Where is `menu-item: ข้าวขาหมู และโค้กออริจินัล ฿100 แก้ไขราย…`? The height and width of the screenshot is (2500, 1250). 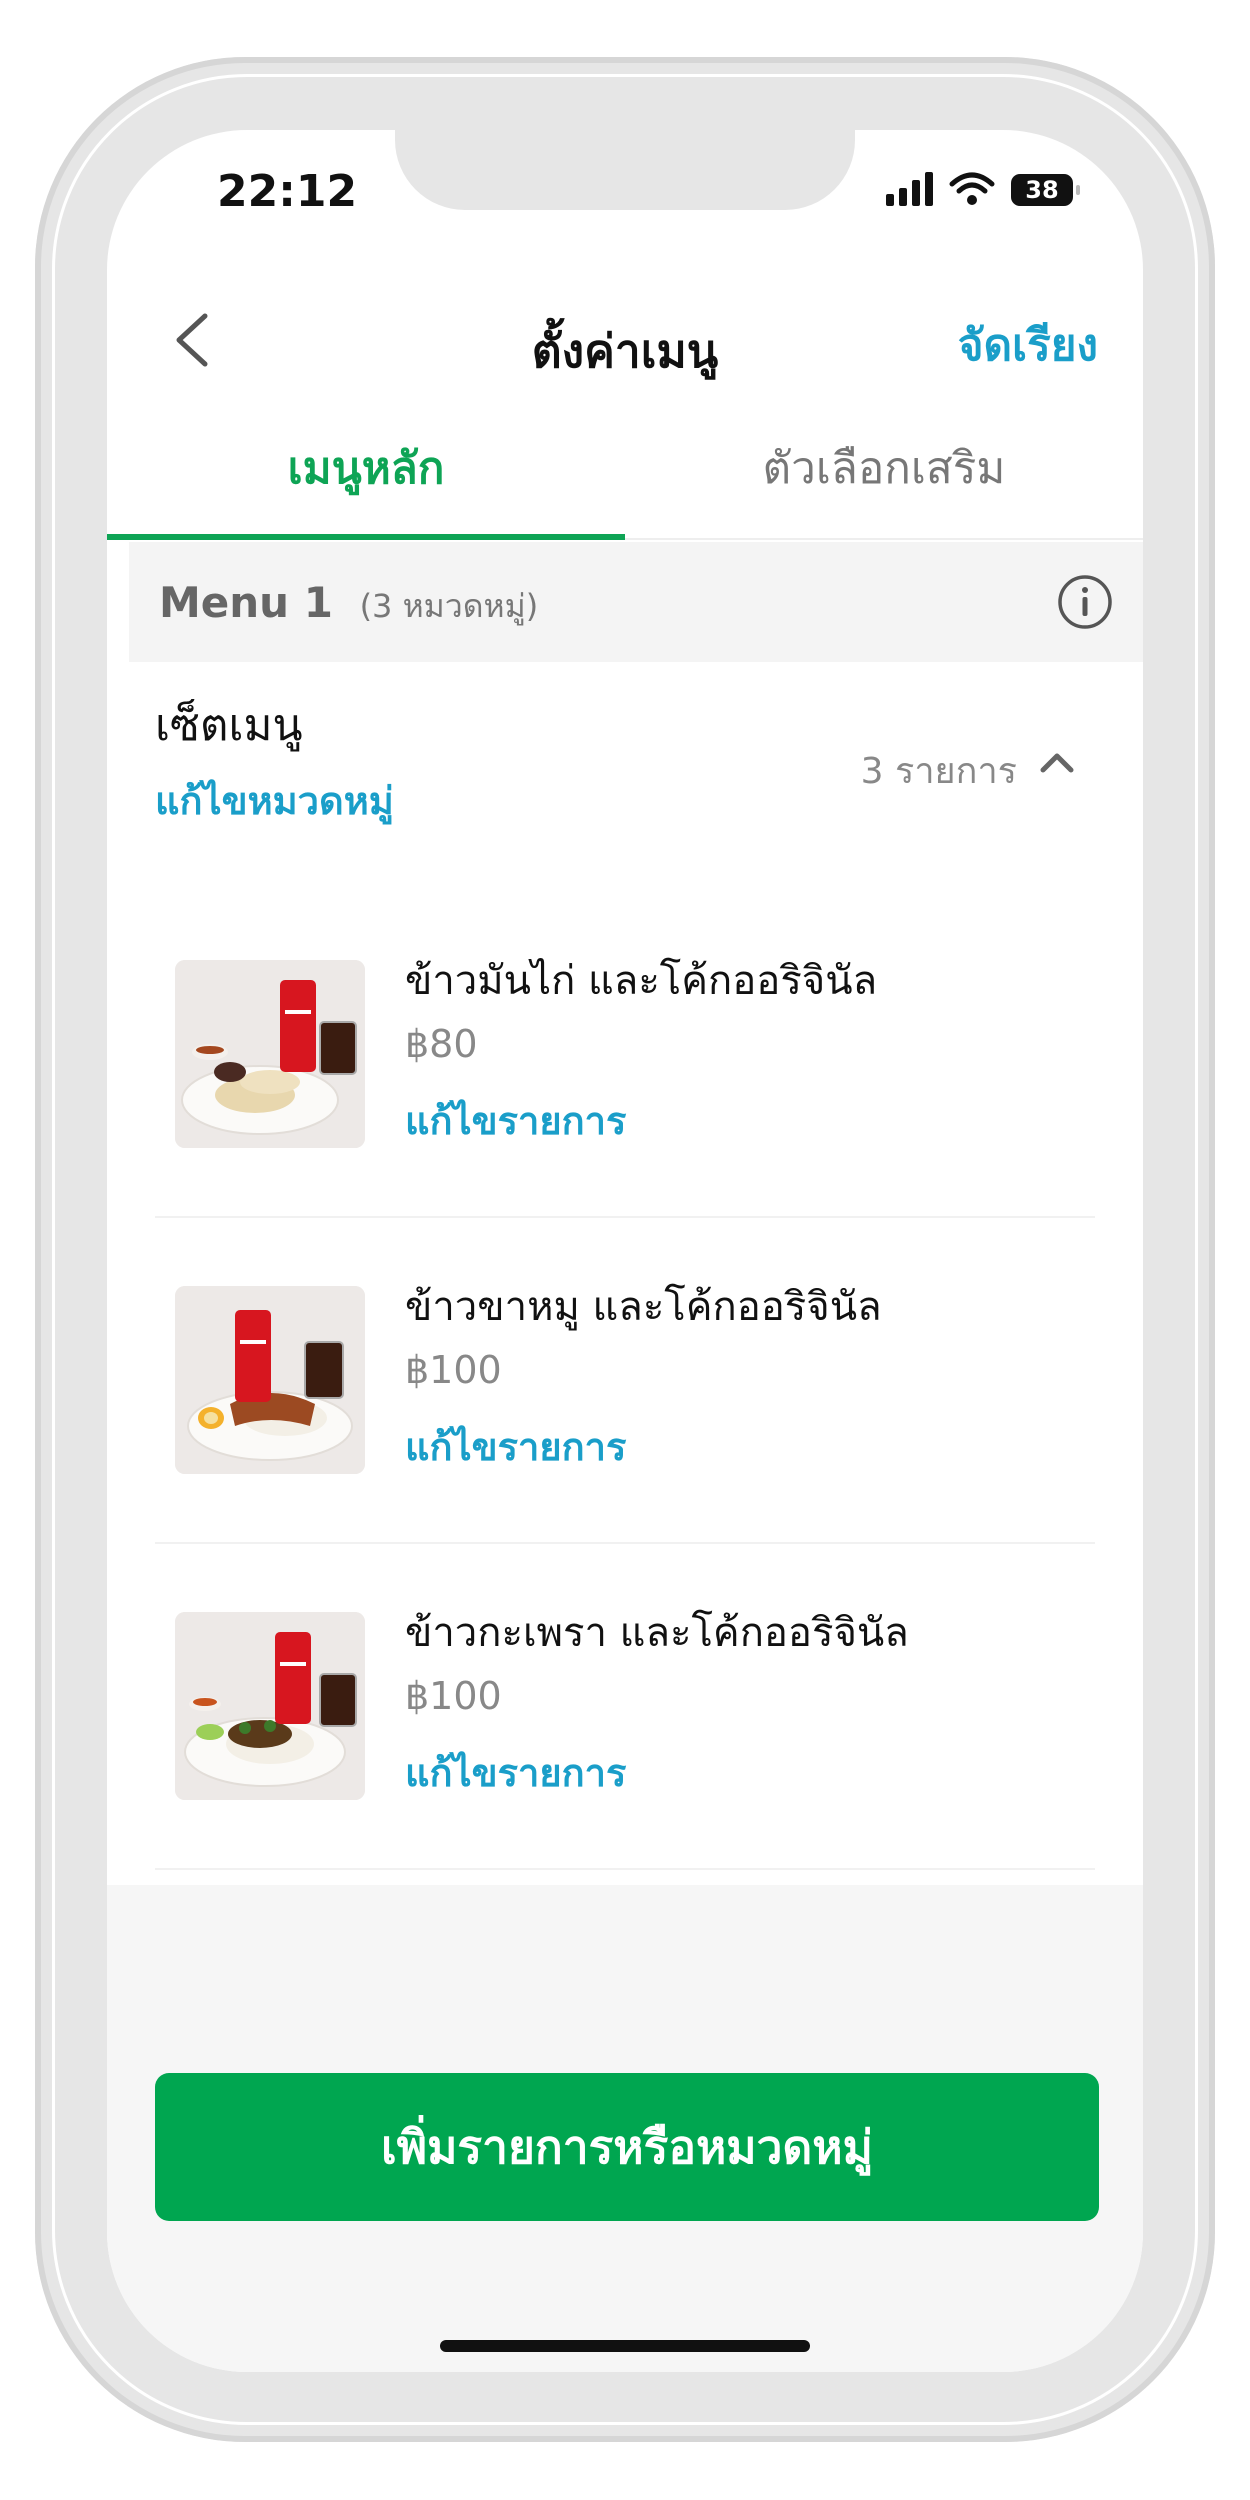 menu-item: ข้าวขาหมู และโค้กออริจินัล ฿100 แก้ไขราย… is located at coordinates (625, 1380).